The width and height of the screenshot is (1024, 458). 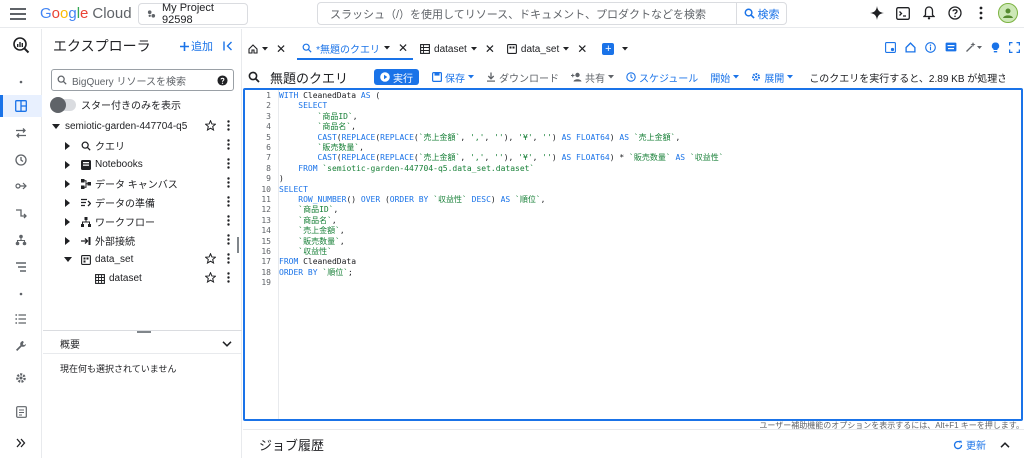 What do you see at coordinates (552, 13) in the screenshot?
I see `global-search-input: スラッシュ（/）を使用してリソース、ドキュメント、プロダクトなどを検索 検索` at bounding box center [552, 13].